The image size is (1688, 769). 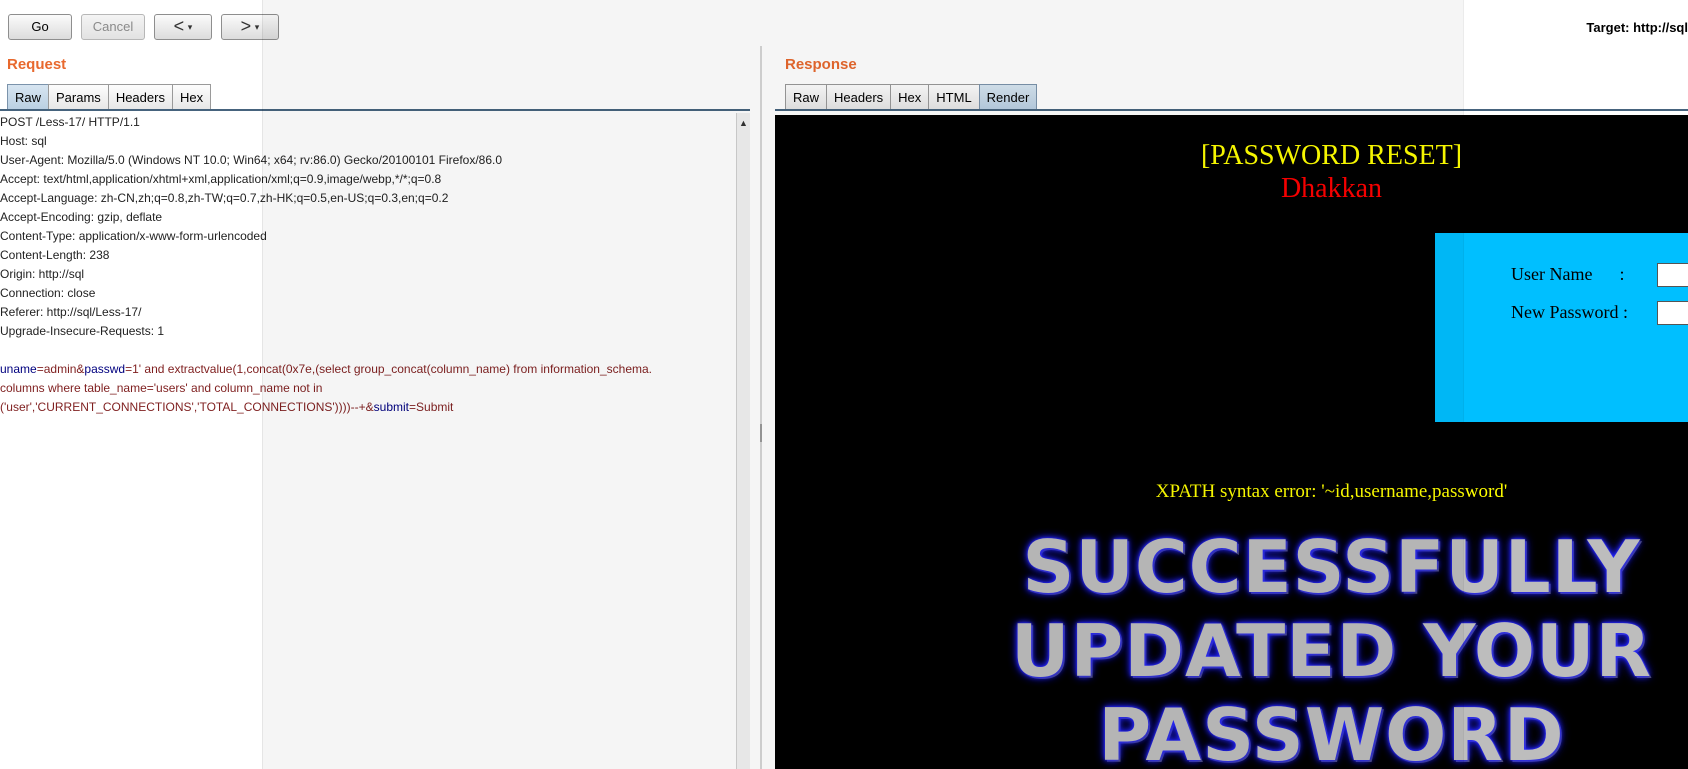 I want to click on back-button: < ▾, so click(x=183, y=27).